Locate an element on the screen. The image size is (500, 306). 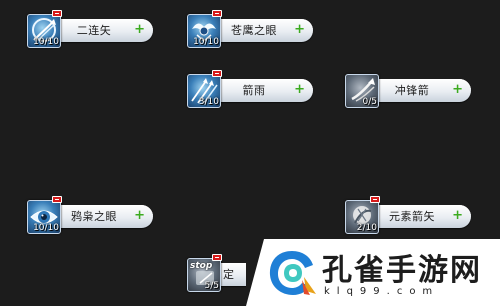
skill-name: 二连矢 is located at coordinates (94, 30).